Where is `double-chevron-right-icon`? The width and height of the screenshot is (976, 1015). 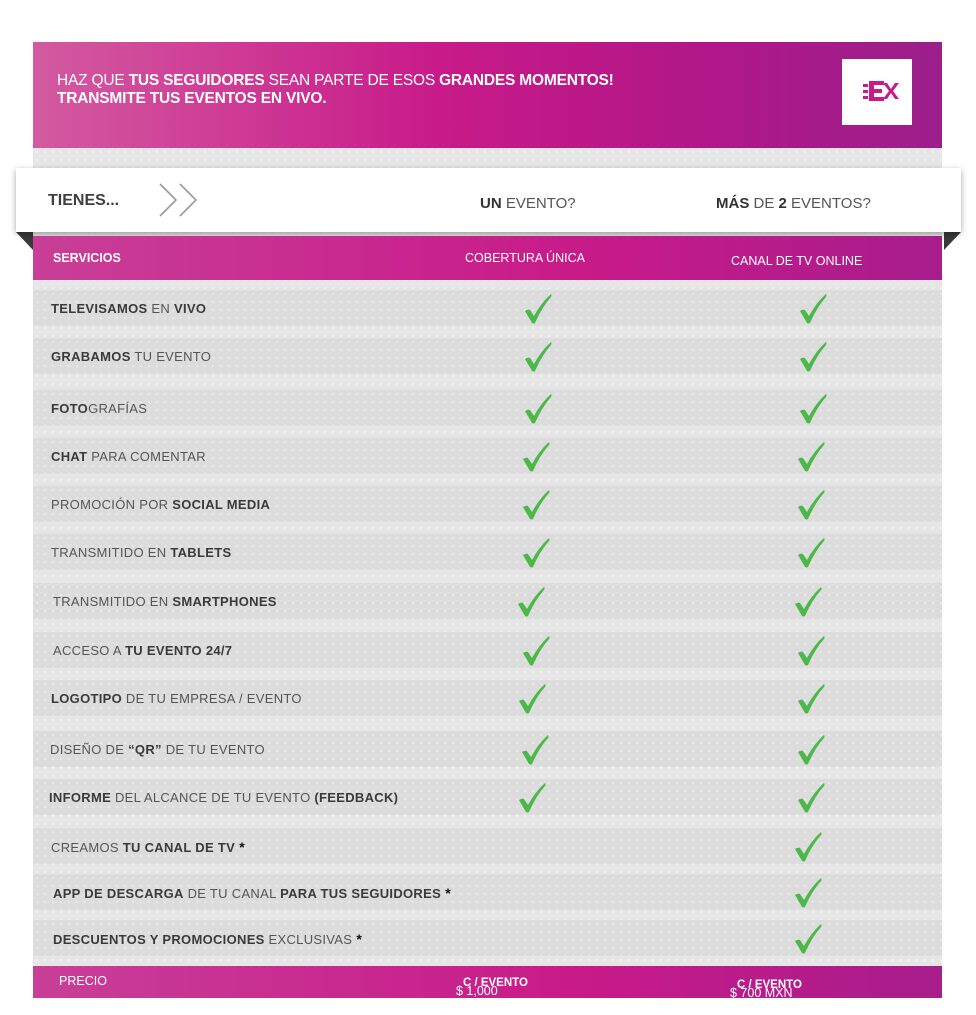 double-chevron-right-icon is located at coordinates (178, 200).